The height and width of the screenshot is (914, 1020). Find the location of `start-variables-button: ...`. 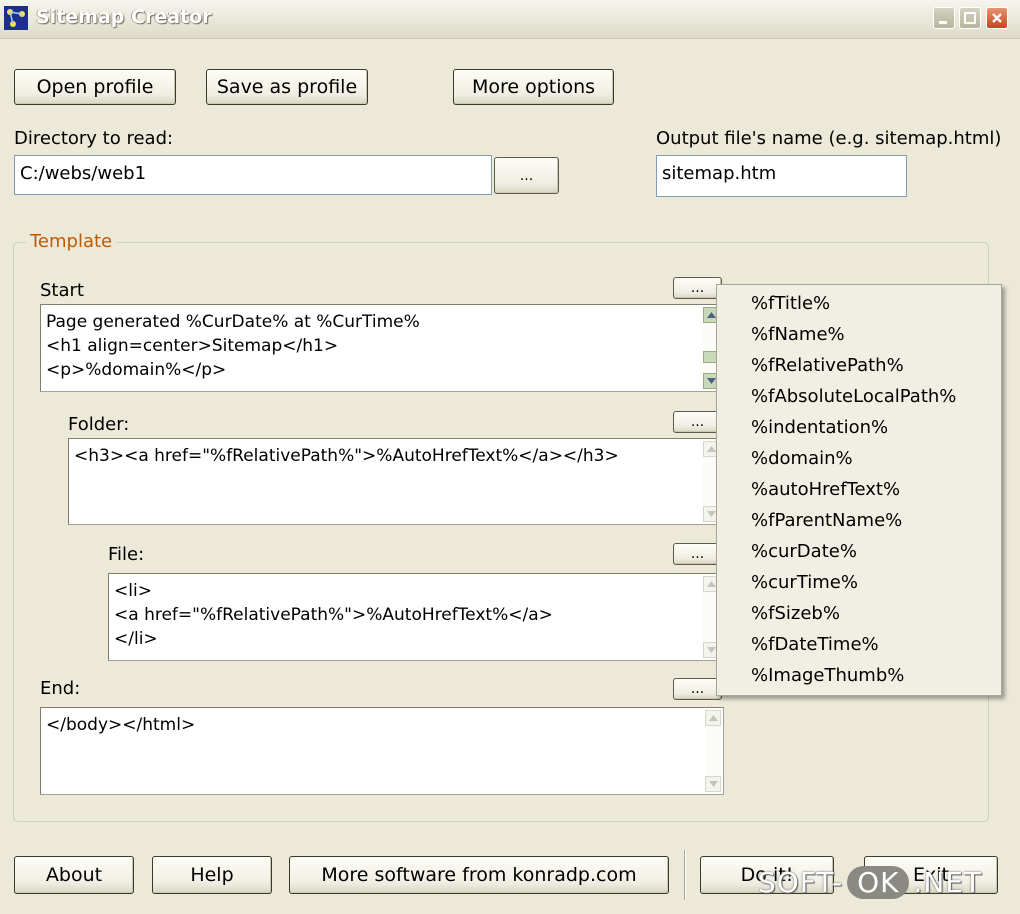

start-variables-button: ... is located at coordinates (697, 288).